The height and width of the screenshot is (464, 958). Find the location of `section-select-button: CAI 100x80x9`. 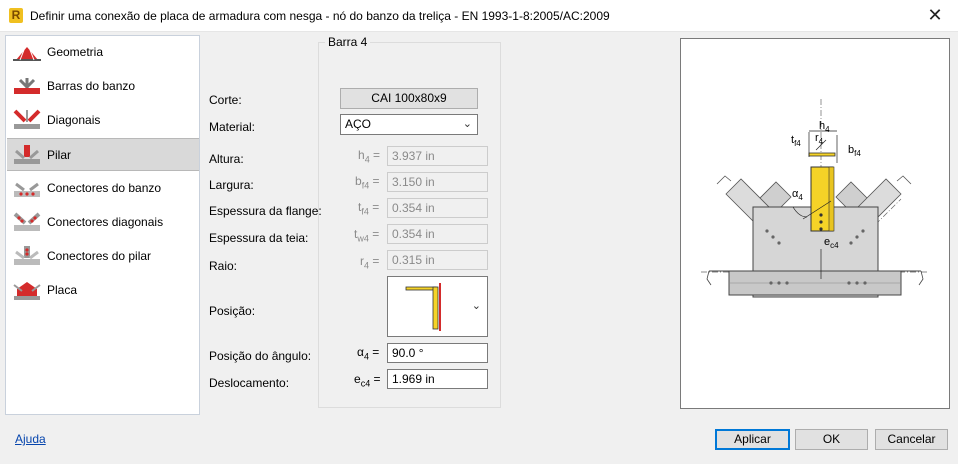

section-select-button: CAI 100x80x9 is located at coordinates (409, 98).